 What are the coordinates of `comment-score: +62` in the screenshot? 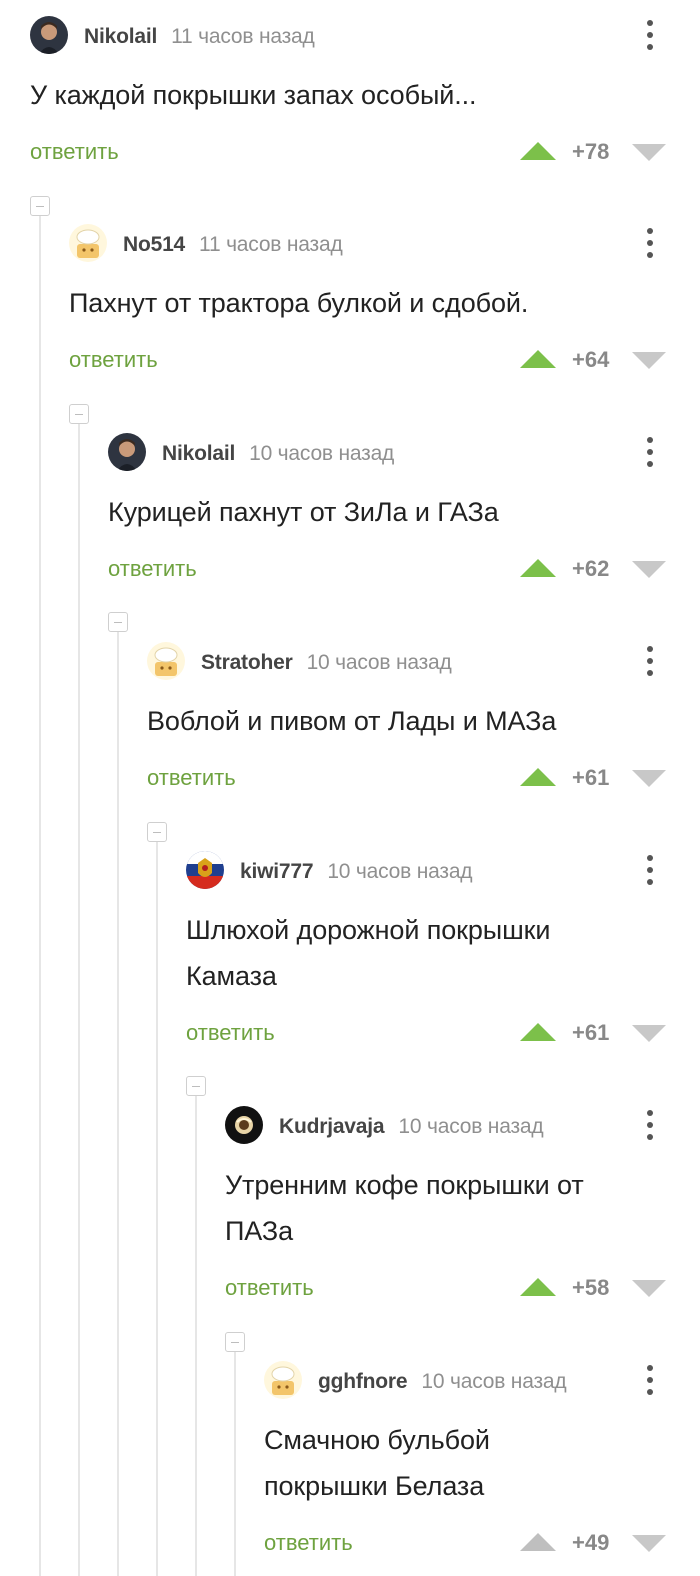 It's located at (591, 568).